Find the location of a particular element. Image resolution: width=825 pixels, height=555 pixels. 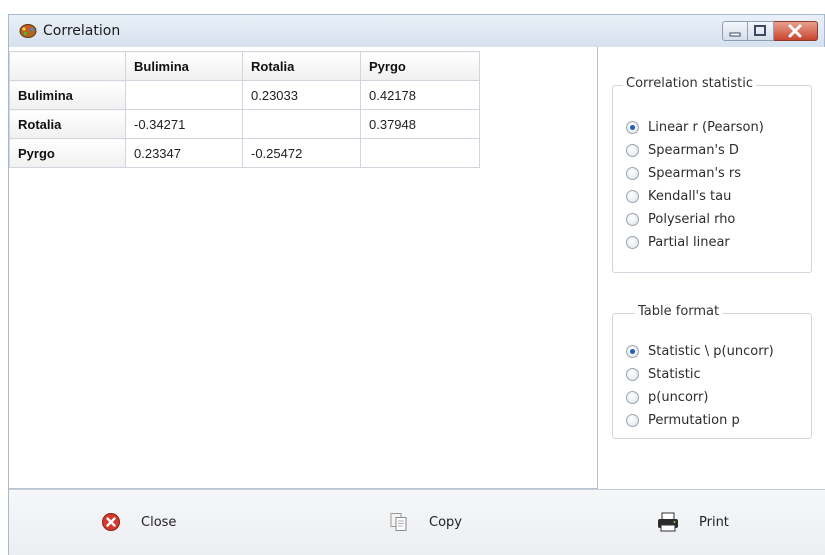

radio-p-uncorr: p(uncorr) is located at coordinates (667, 397).